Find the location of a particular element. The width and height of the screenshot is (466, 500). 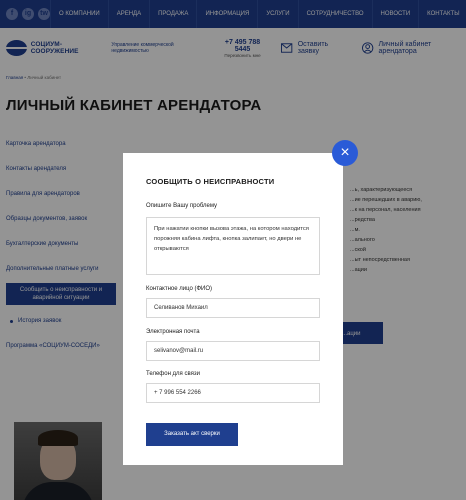

contact-input: Селиванов Михаил is located at coordinates (233, 308).